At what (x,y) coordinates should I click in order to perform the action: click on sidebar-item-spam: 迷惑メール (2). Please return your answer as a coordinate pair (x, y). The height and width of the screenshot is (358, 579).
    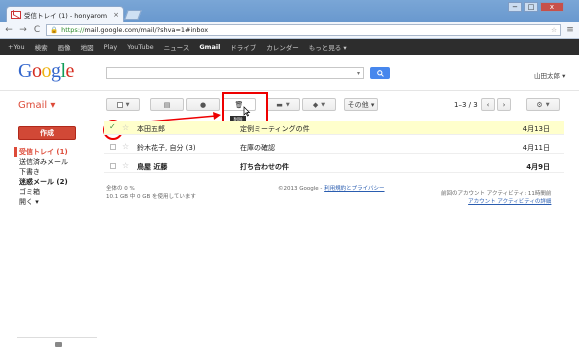
    Looking at the image, I should click on (57, 182).